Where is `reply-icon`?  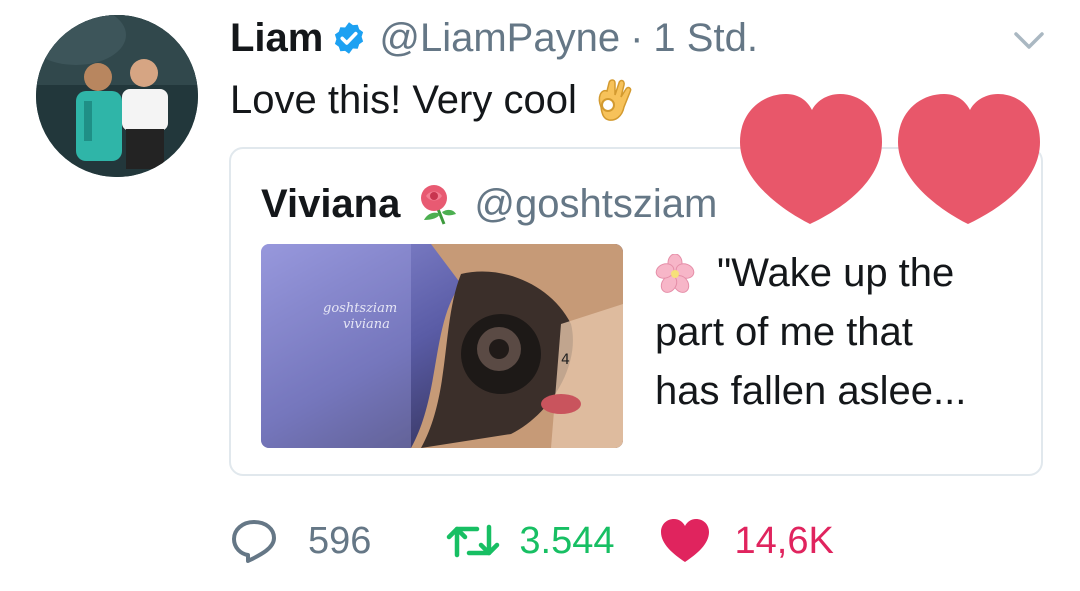 reply-icon is located at coordinates (254, 541).